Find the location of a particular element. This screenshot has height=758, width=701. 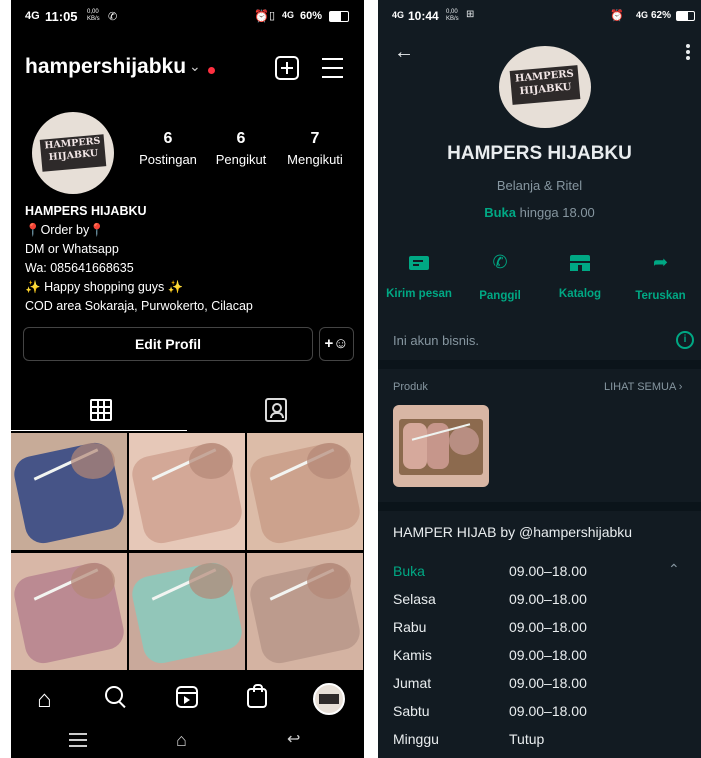

status-battery-percent: 60% is located at coordinates (311, 16).